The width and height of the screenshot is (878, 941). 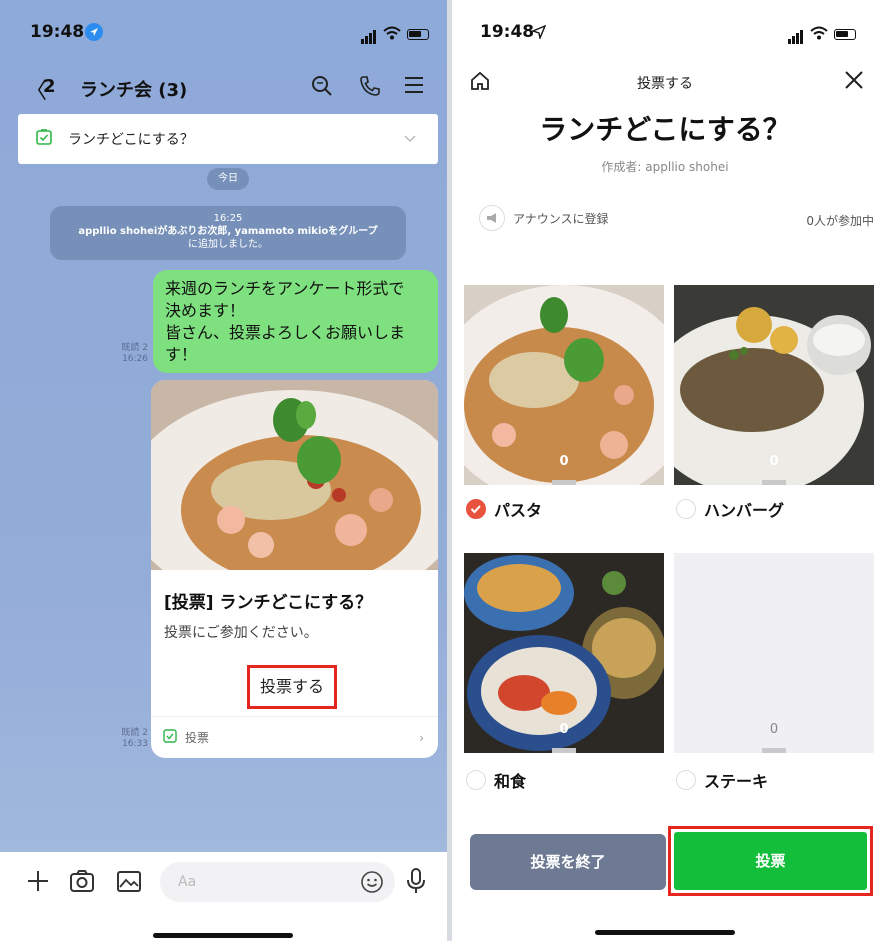 I want to click on message-time: 16:33, so click(x=135, y=744).